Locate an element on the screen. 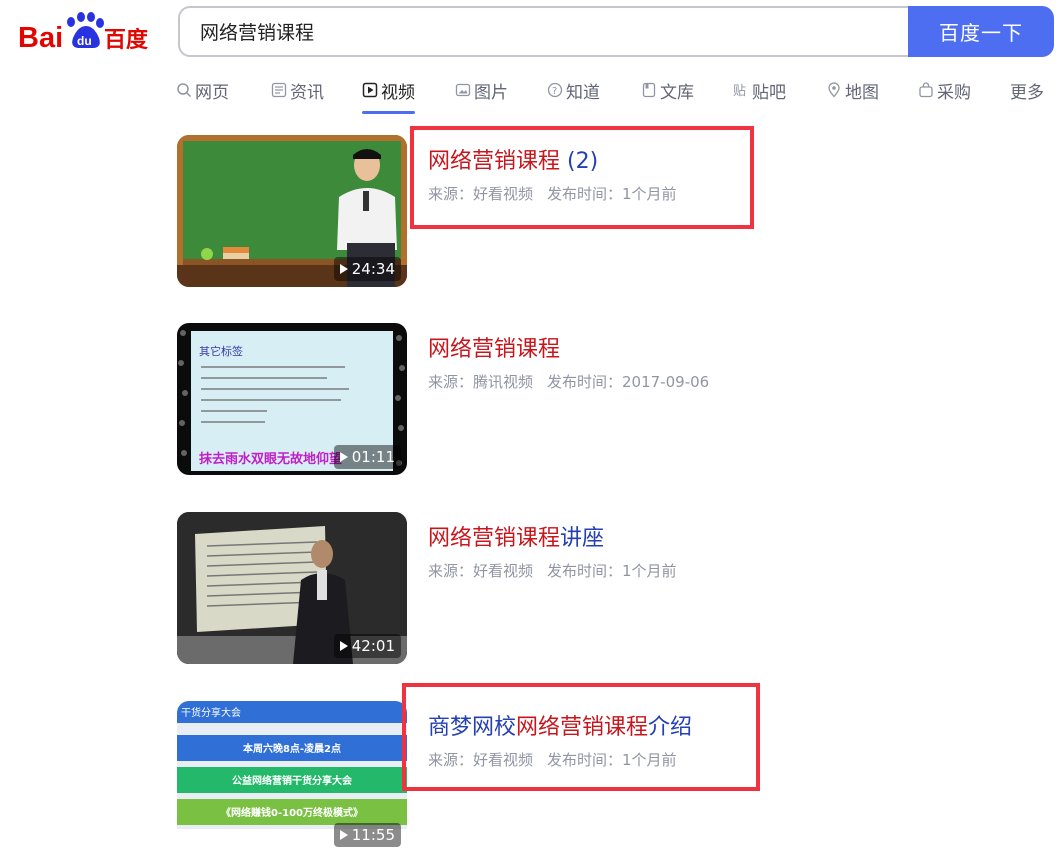 The height and width of the screenshot is (864, 1058). tab-label: 视频 is located at coordinates (398, 92).